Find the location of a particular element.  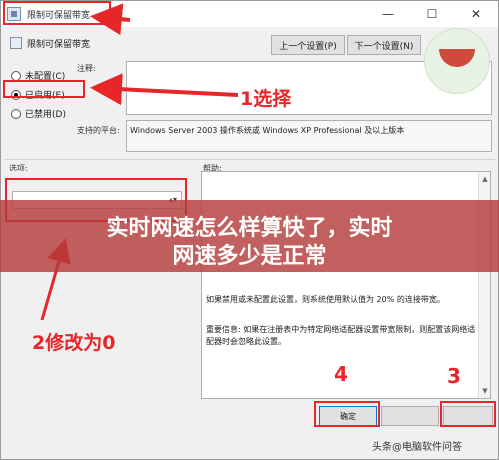

annotation-change-to-zero: 2修改为0 is located at coordinates (74, 343).